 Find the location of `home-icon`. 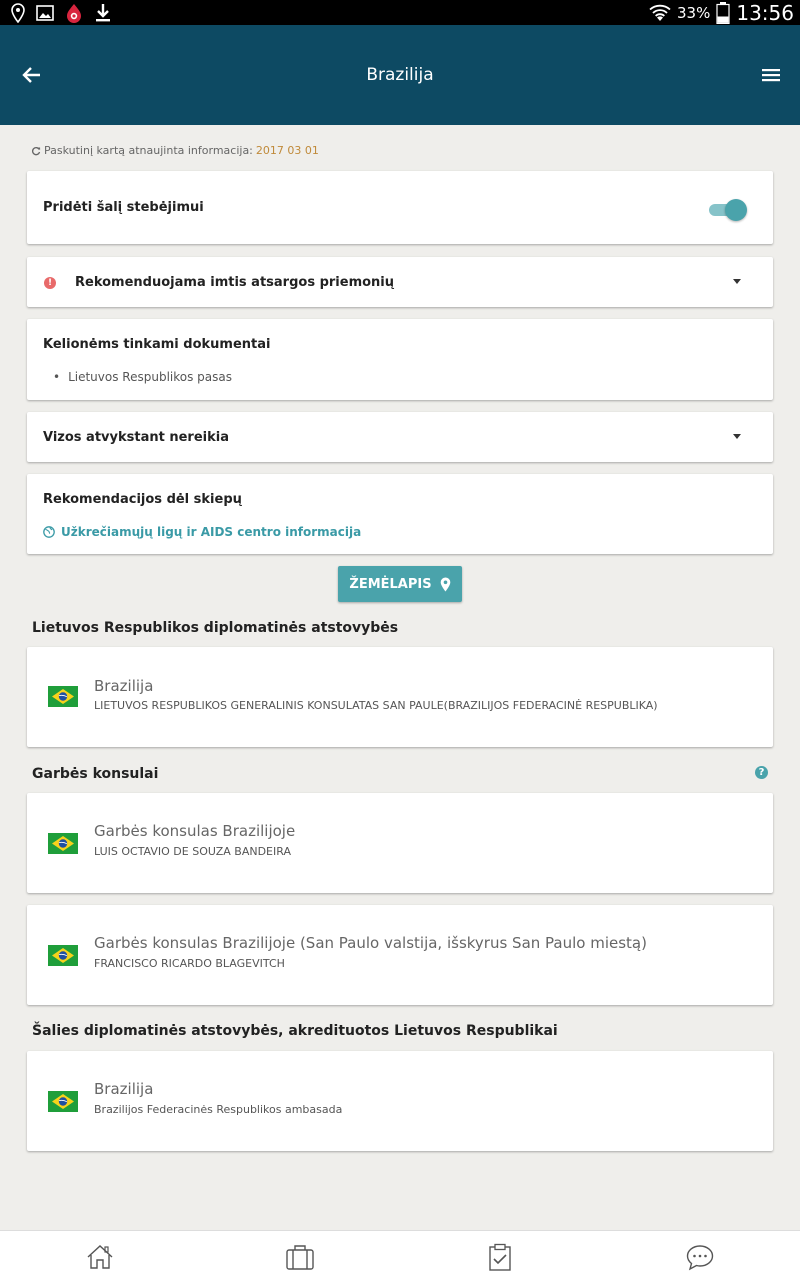

home-icon is located at coordinates (100, 1257).